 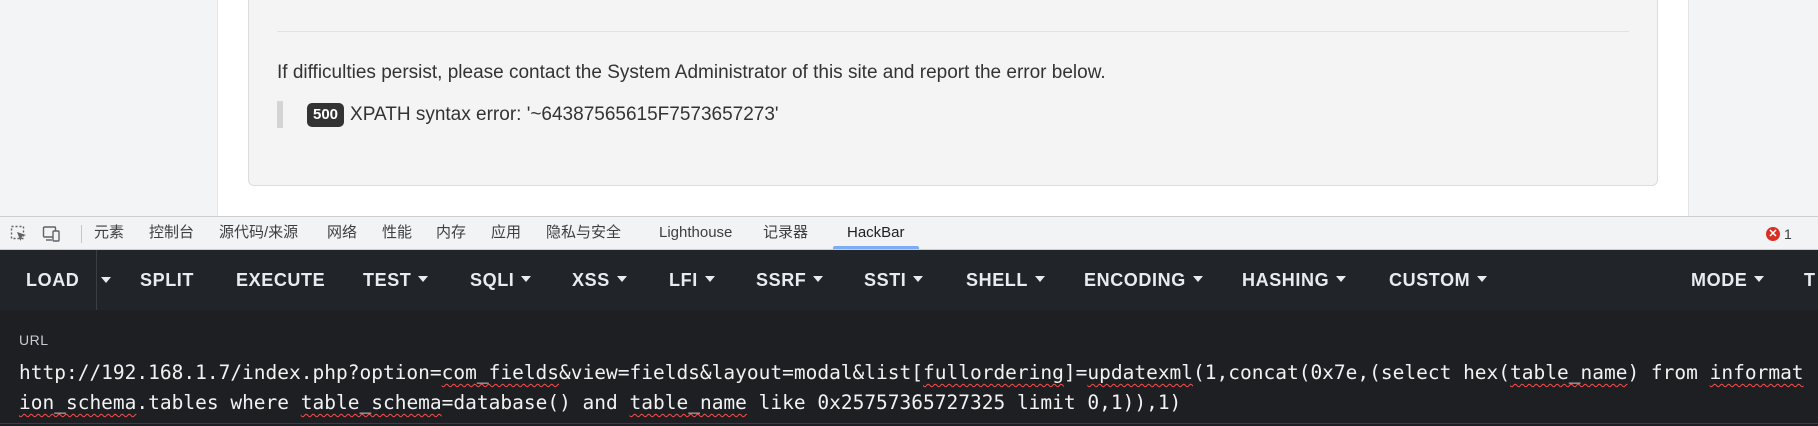 What do you see at coordinates (280, 114) in the screenshot?
I see `error-blockquote-bar` at bounding box center [280, 114].